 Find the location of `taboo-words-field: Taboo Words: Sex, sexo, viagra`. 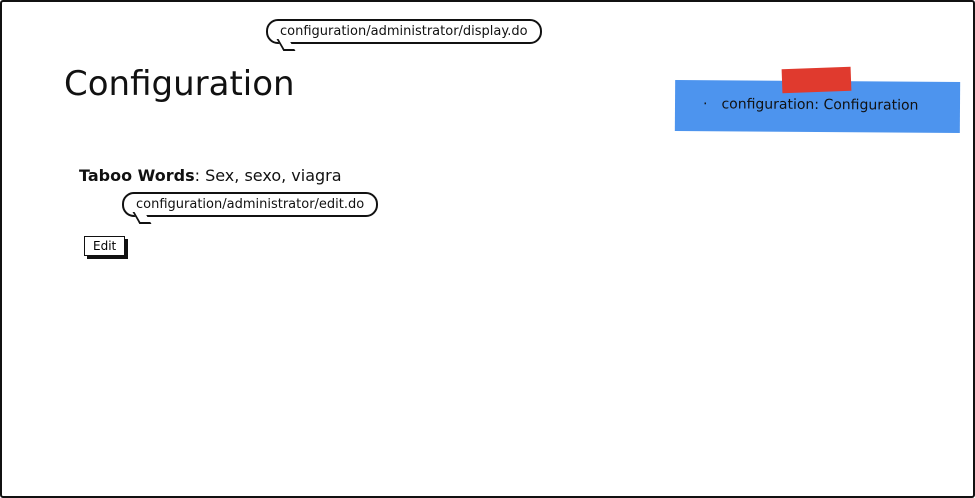

taboo-words-field: Taboo Words: Sex, sexo, viagra is located at coordinates (210, 175).